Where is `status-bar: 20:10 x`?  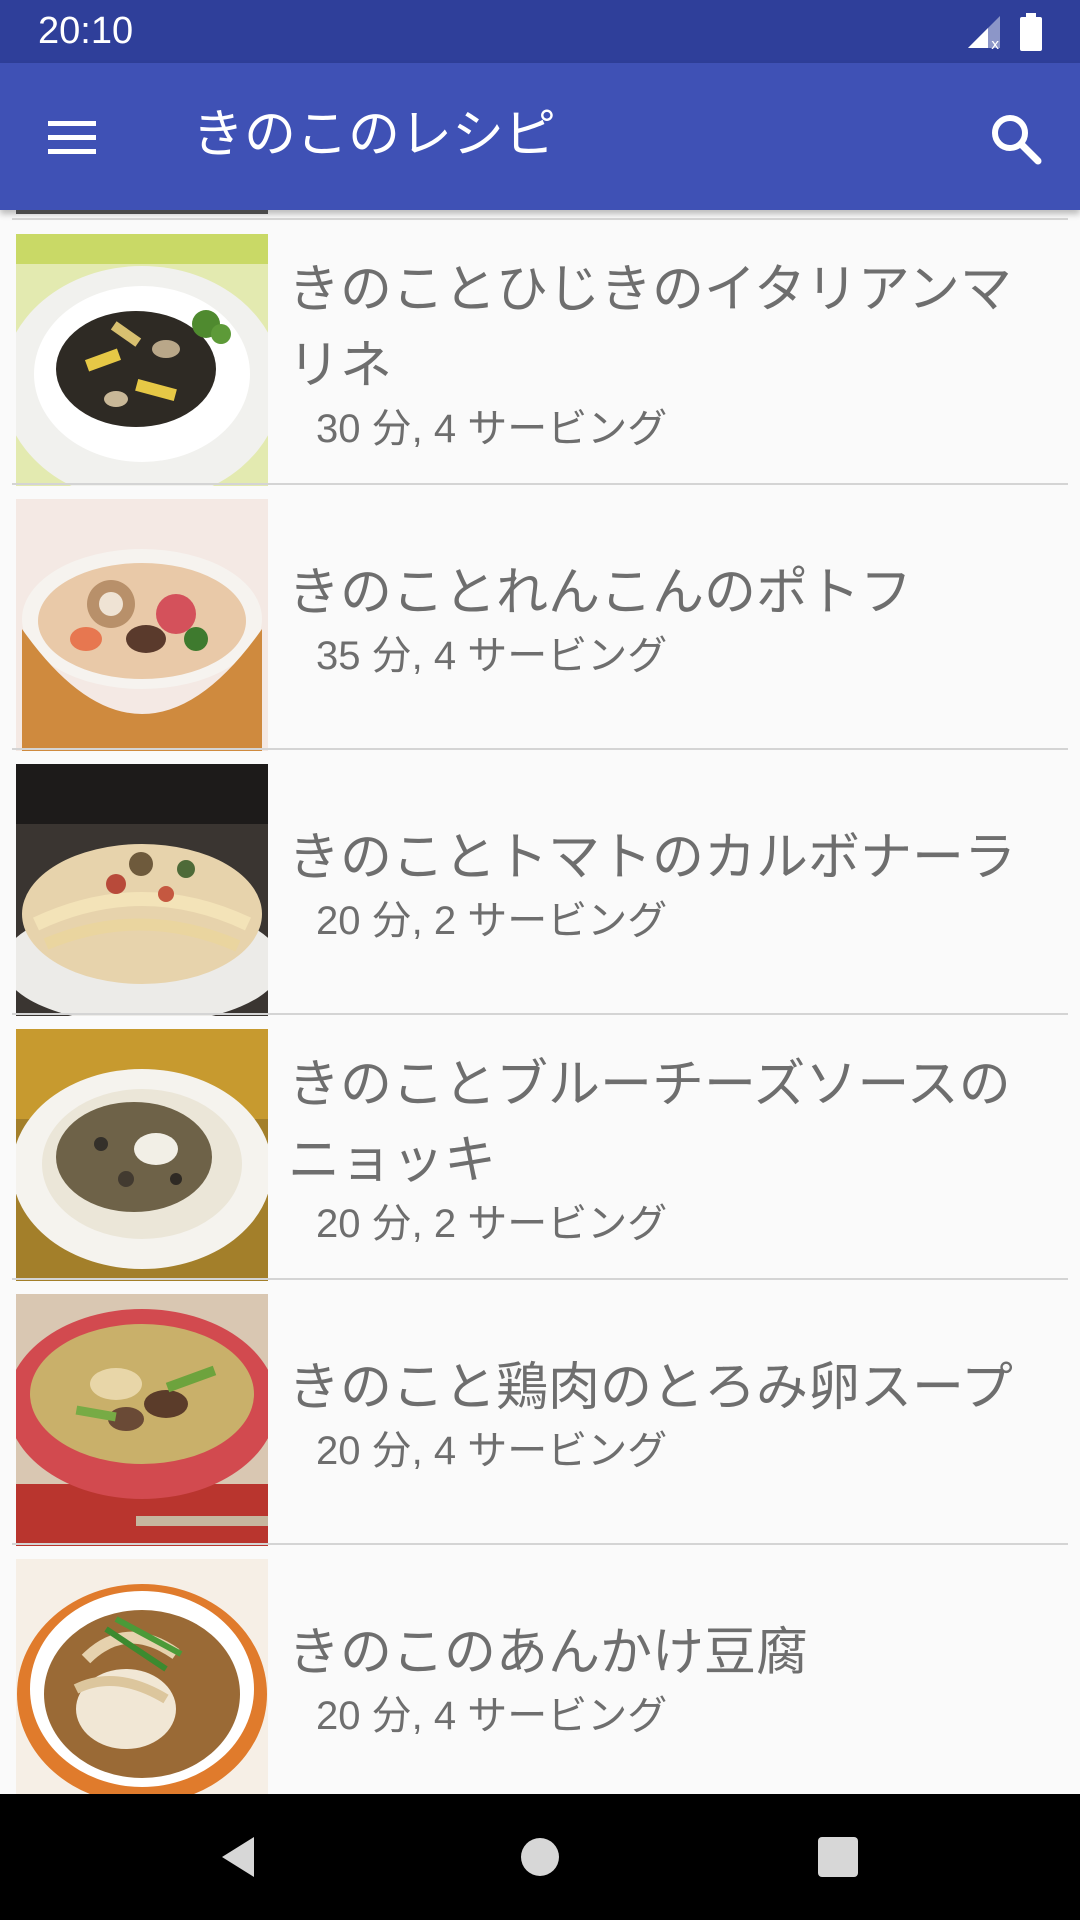 status-bar: 20:10 x is located at coordinates (540, 31).